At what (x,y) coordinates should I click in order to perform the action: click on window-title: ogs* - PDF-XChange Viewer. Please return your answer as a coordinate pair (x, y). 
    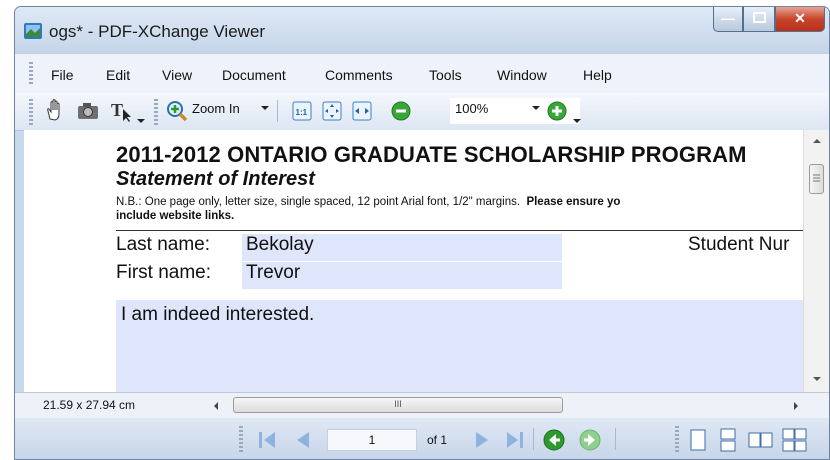
    Looking at the image, I should click on (157, 31).